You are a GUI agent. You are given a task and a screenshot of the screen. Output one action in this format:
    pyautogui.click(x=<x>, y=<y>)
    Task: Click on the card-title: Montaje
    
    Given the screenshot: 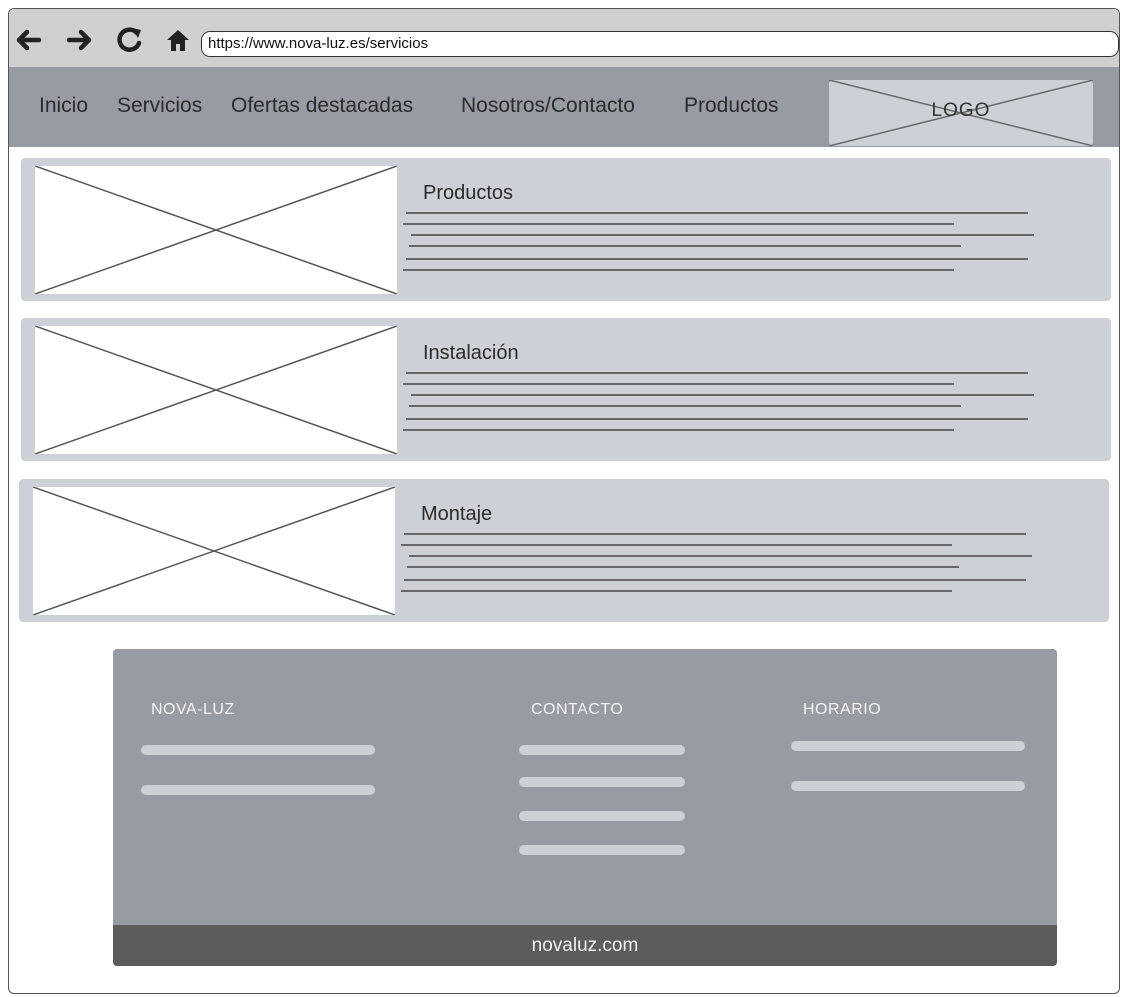 What is the action you would take?
    pyautogui.click(x=457, y=514)
    